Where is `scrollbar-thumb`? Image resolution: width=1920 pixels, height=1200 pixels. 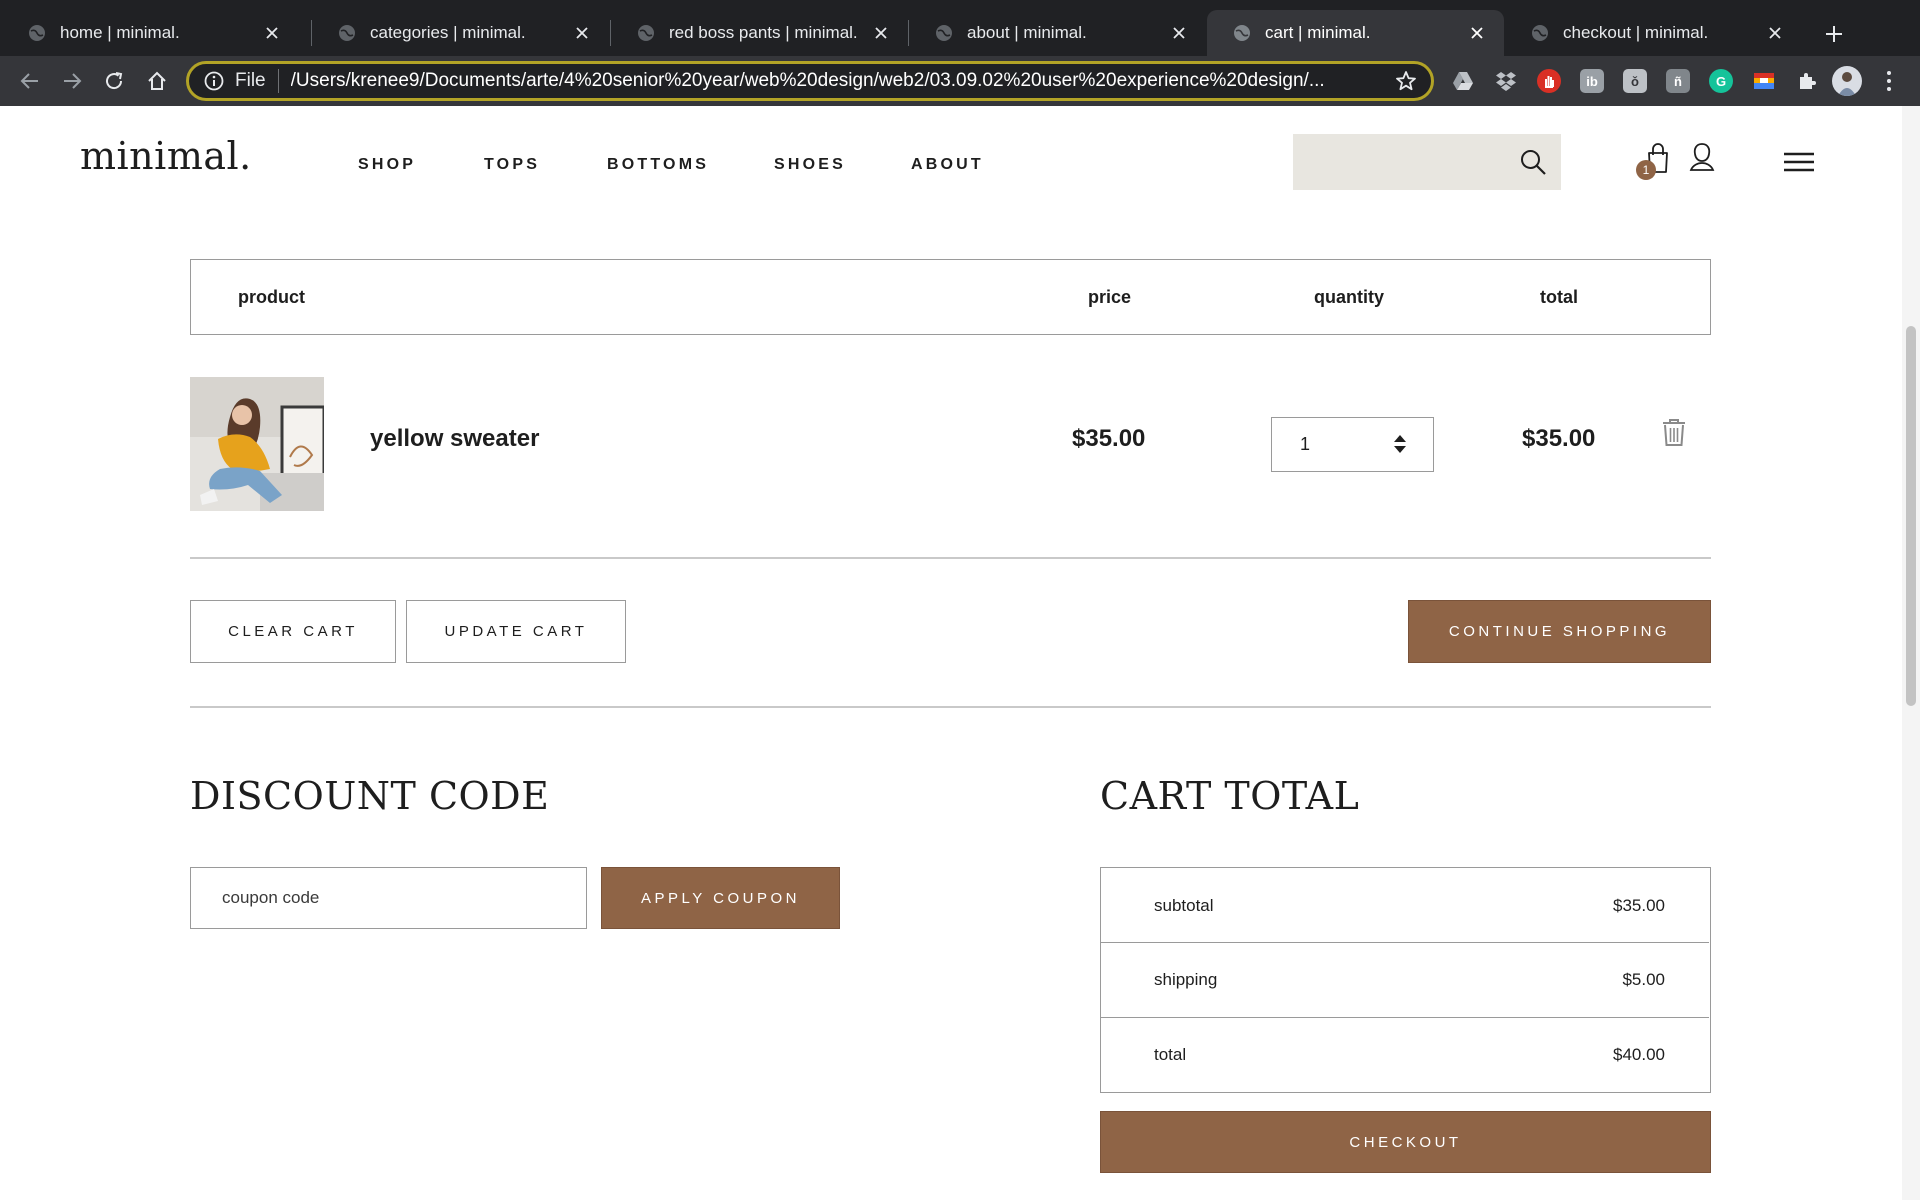 scrollbar-thumb is located at coordinates (1911, 516).